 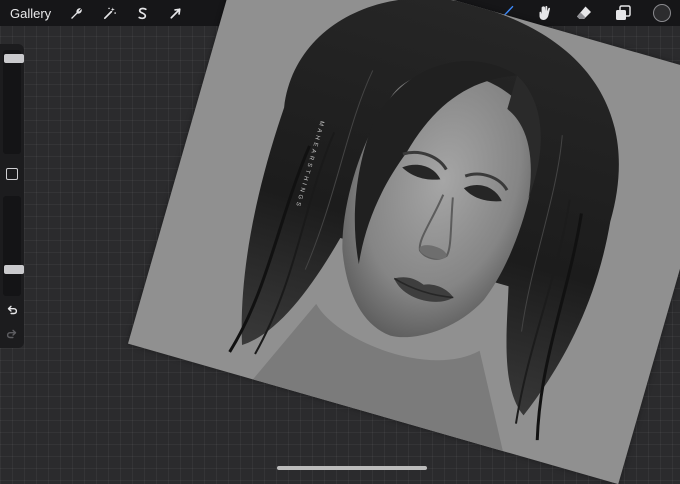 I want to click on eraser-icon, so click(x=584, y=12).